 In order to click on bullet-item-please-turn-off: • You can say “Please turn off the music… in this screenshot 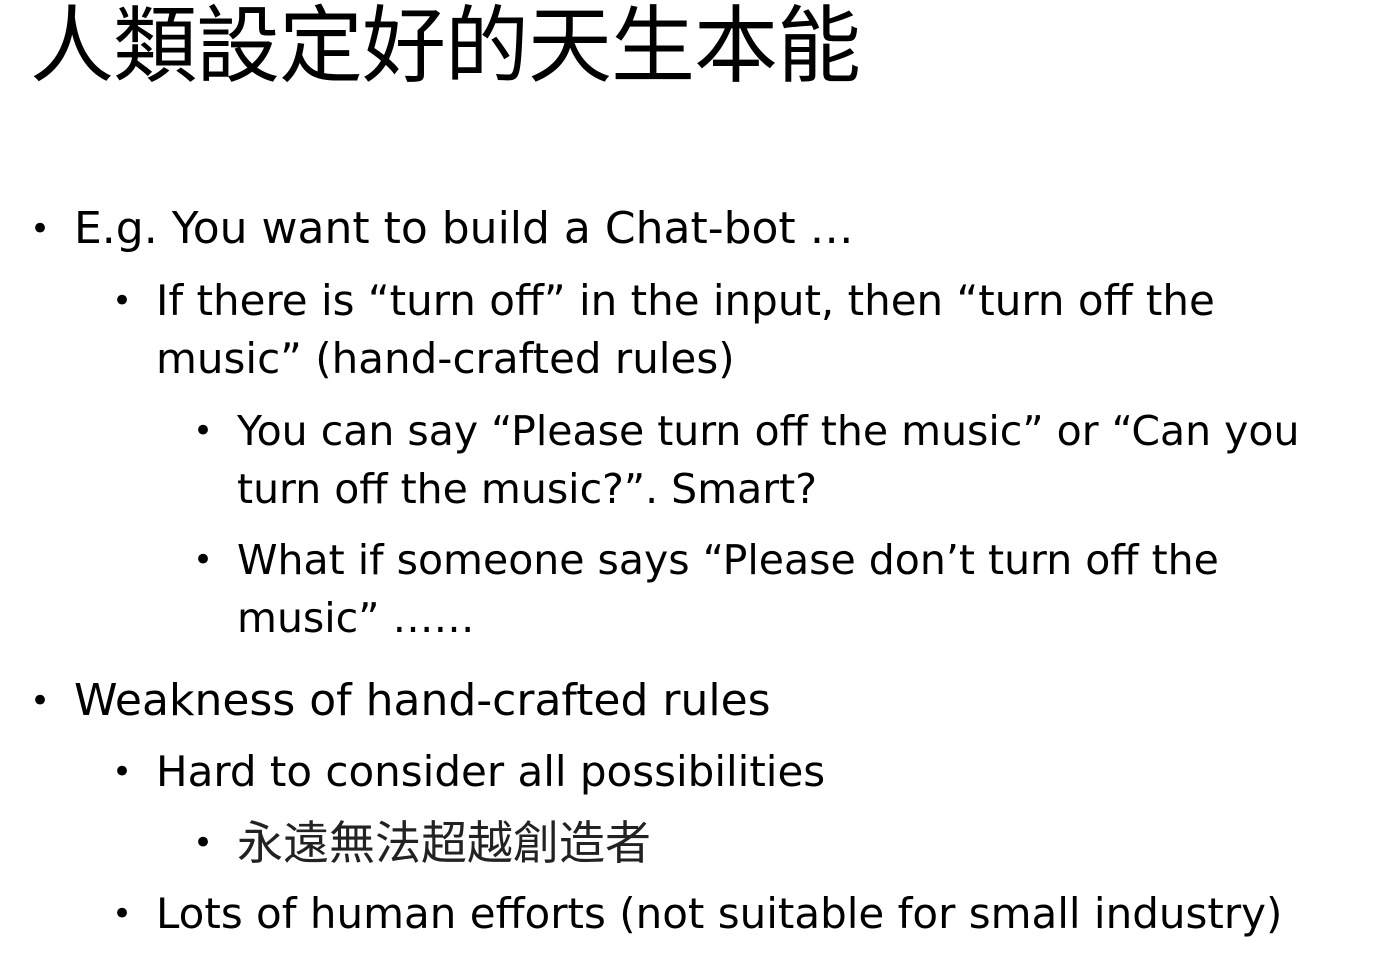, I will do `click(746, 460)`.